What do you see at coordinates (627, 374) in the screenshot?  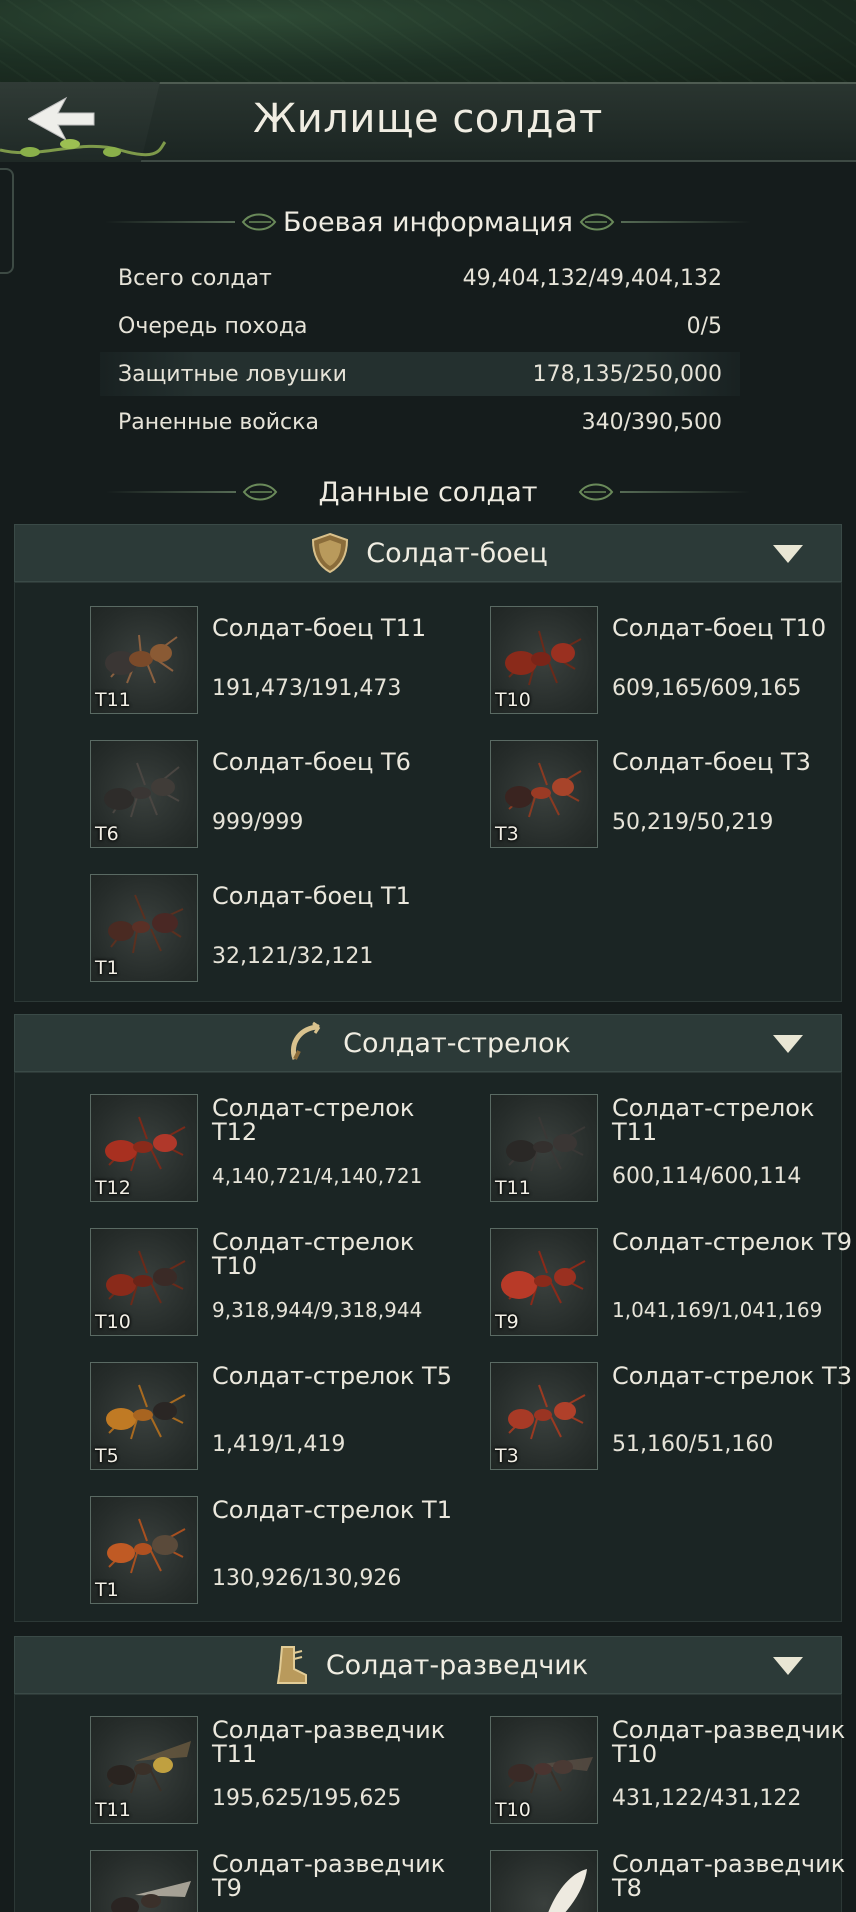 I see `stat-value: 178,135/250,000` at bounding box center [627, 374].